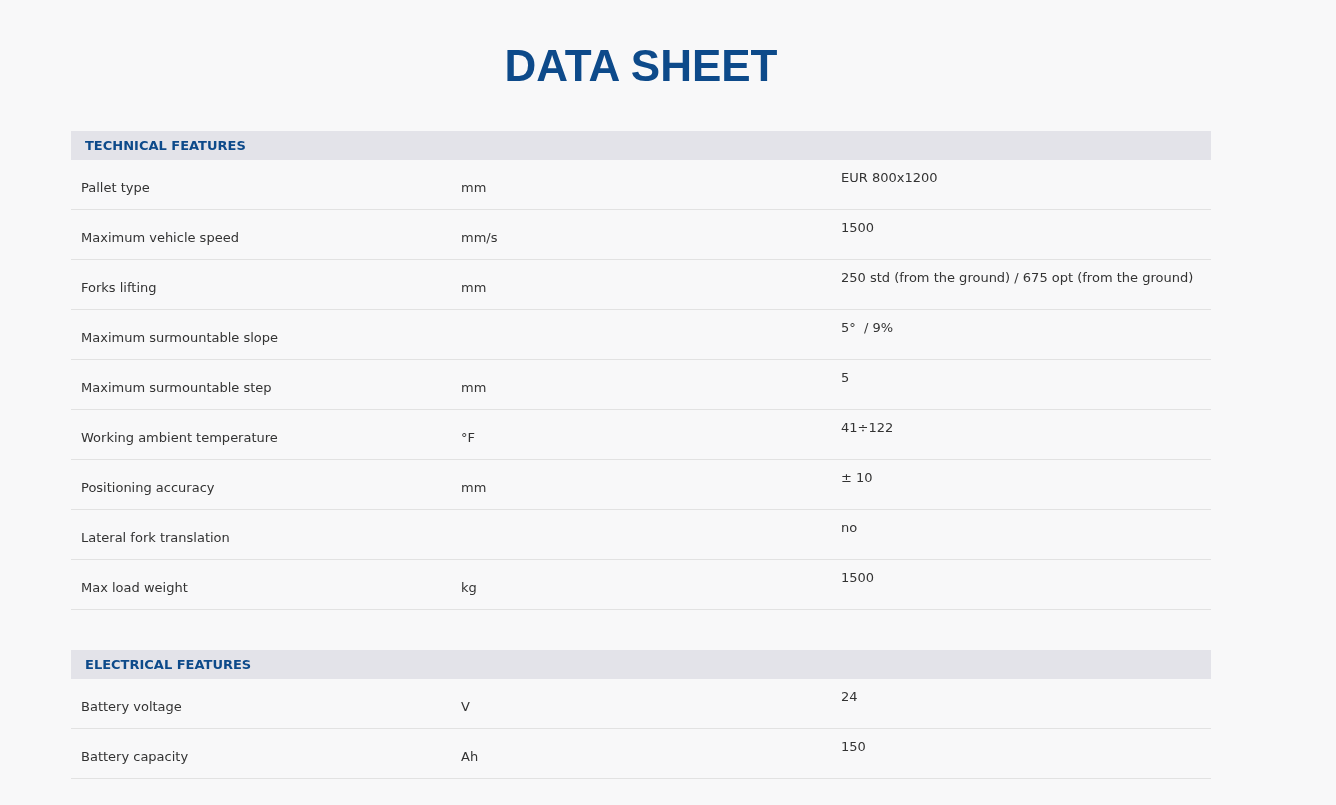 The width and height of the screenshot is (1336, 805). Describe the element at coordinates (135, 756) in the screenshot. I see `feature-name: Battery capacity` at that location.